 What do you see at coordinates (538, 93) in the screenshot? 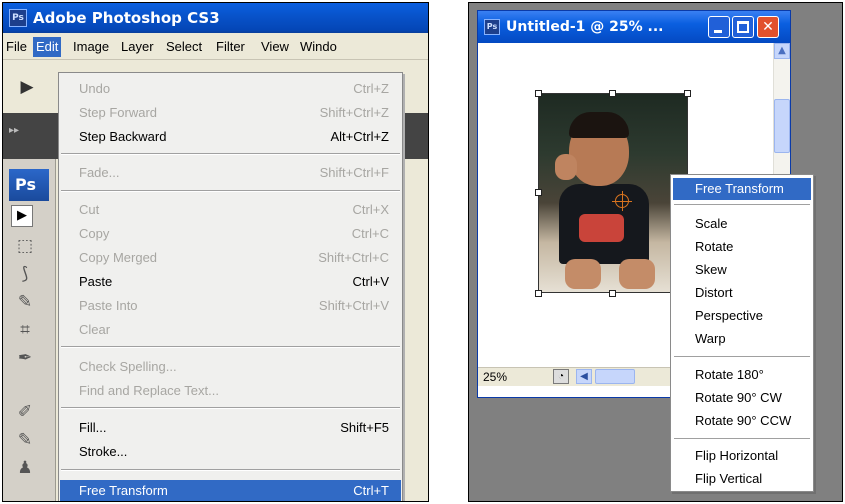
I see `transform-handle-top-left` at bounding box center [538, 93].